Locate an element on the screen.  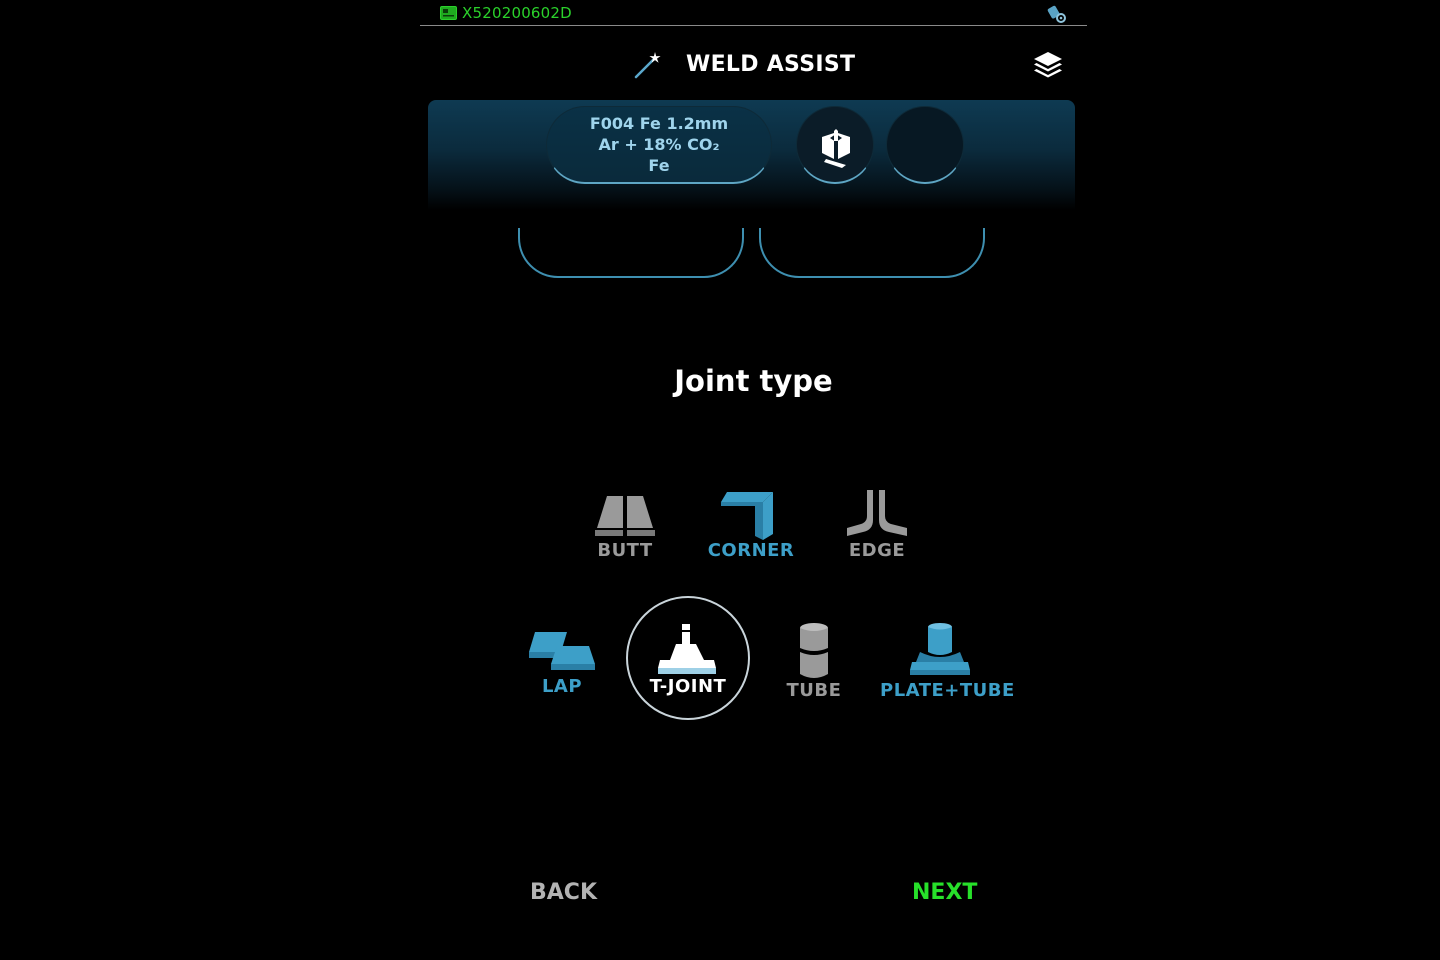
joint-option-corner: CORNER is located at coordinates (751, 526).